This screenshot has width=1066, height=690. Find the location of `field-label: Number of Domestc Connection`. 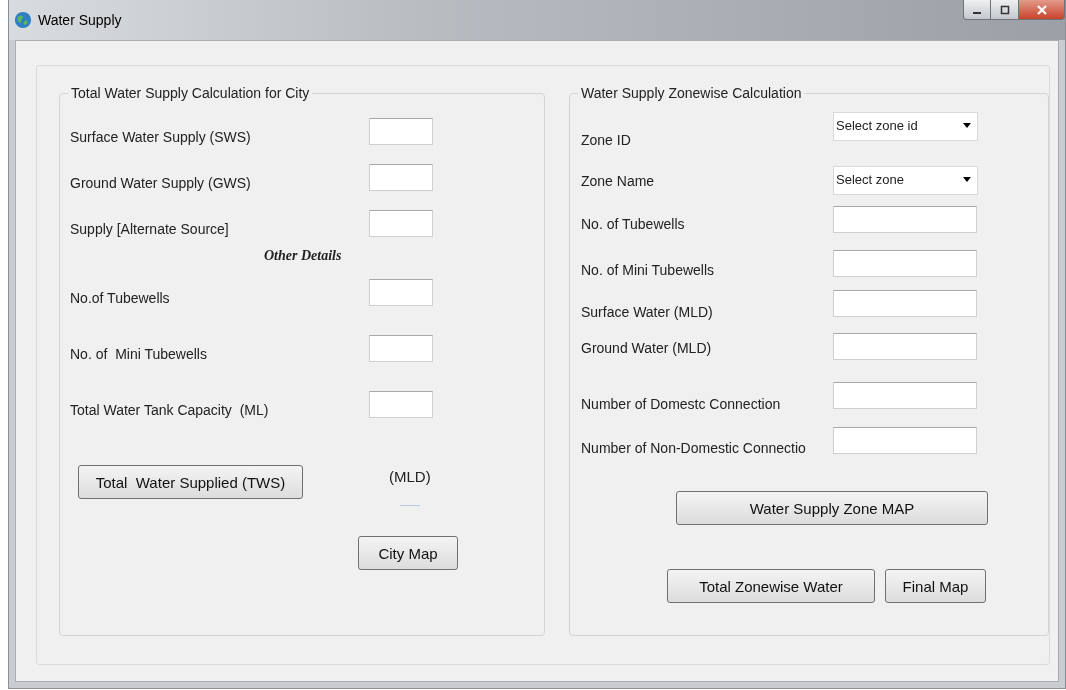

field-label: Number of Domestc Connection is located at coordinates (681, 403).